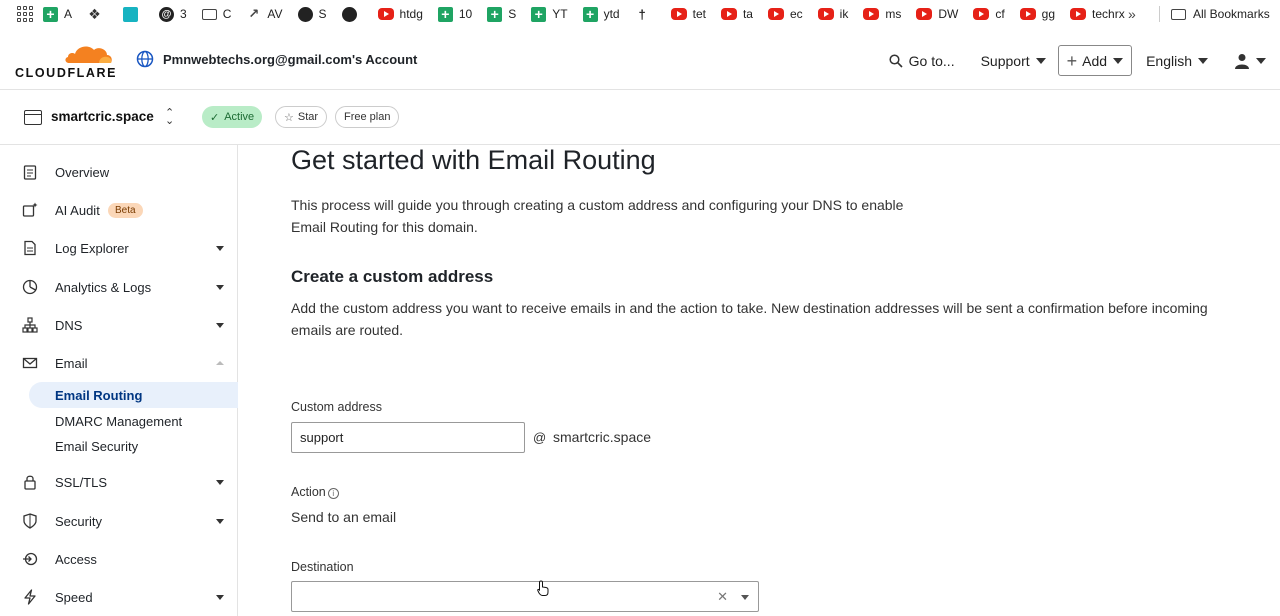 This screenshot has height=616, width=1280. Describe the element at coordinates (125, 210) in the screenshot. I see `beta-badge: Beta` at that location.